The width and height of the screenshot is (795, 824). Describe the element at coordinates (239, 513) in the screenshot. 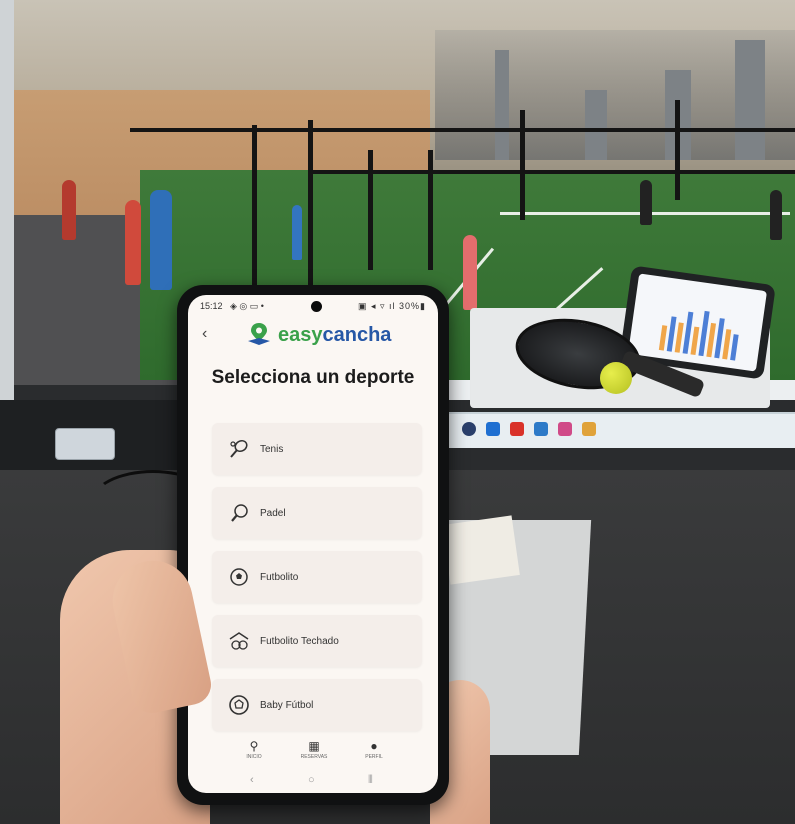

I see `padel-racket-icon` at that location.